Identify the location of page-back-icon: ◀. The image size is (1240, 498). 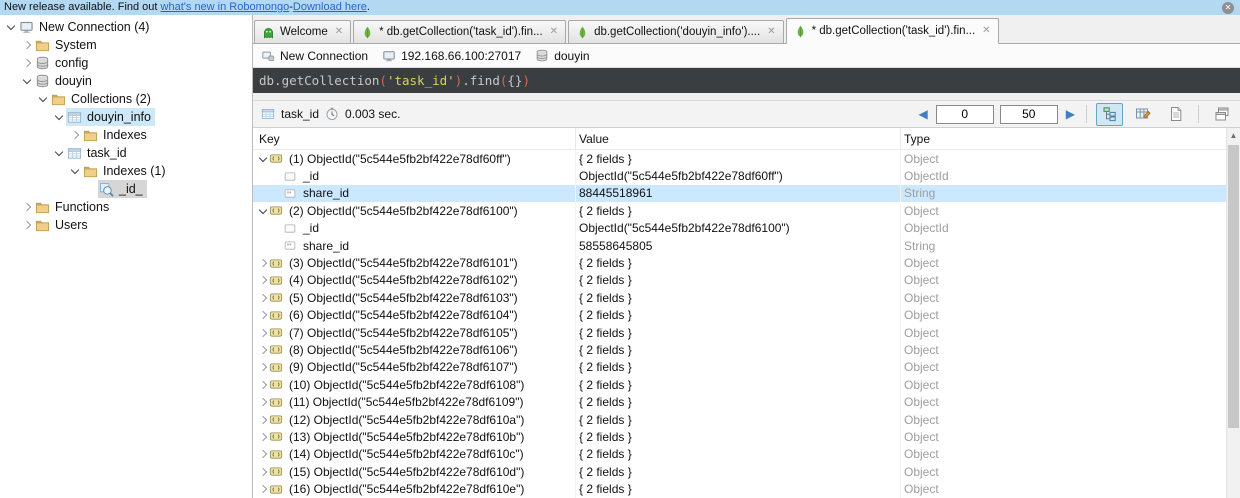
(923, 114).